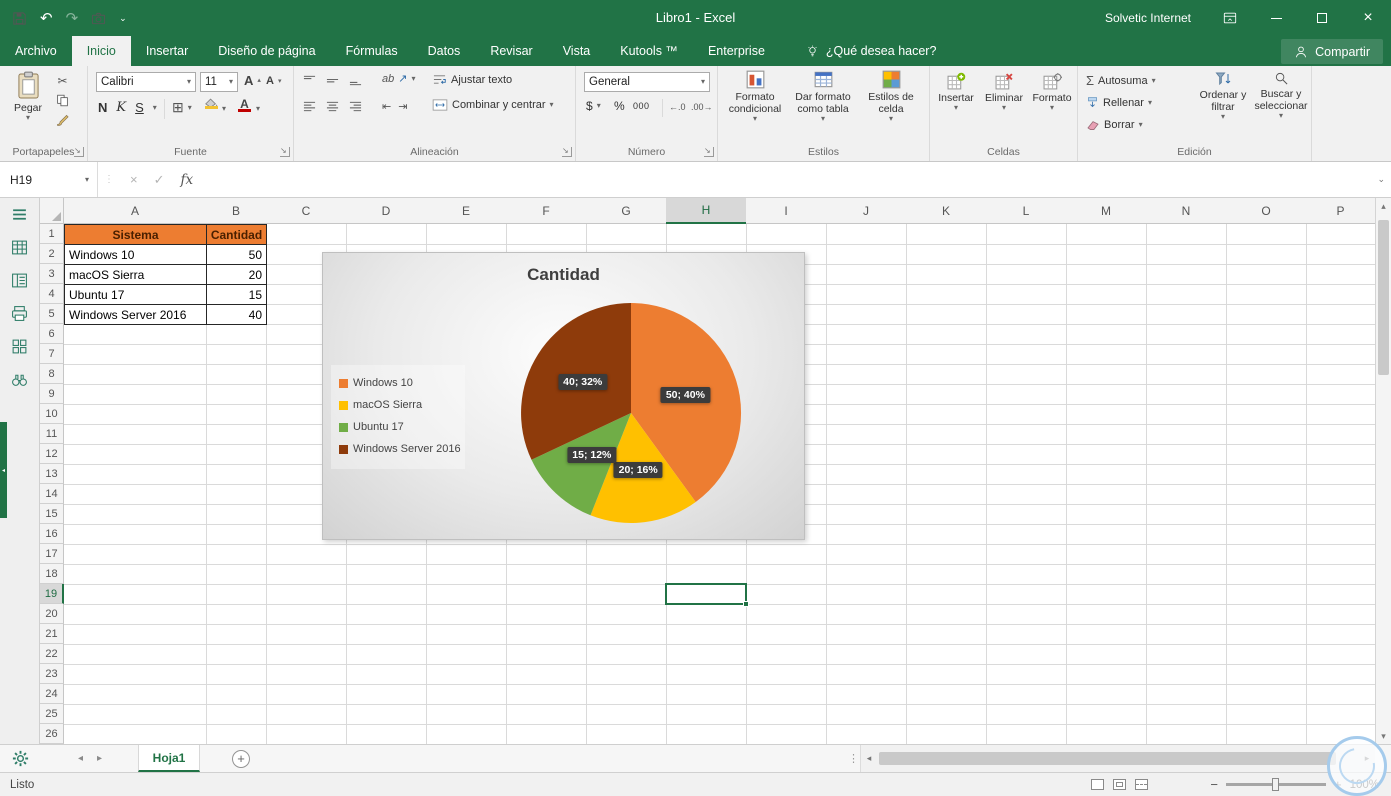 This screenshot has height=796, width=1391. What do you see at coordinates (135, 314) in the screenshot?
I see `cell-A5: Windows Server 2016` at bounding box center [135, 314].